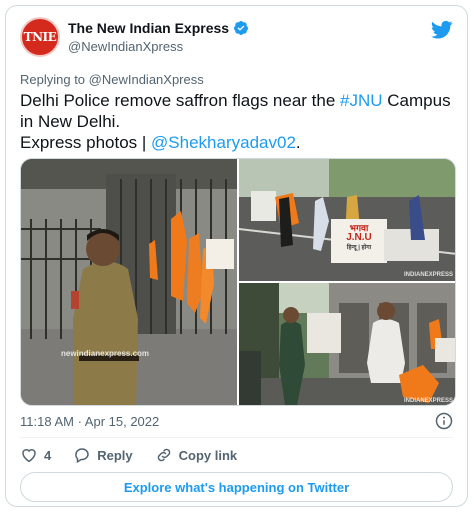 The height and width of the screenshot is (513, 474). I want to click on like-button: 4, so click(35, 455).